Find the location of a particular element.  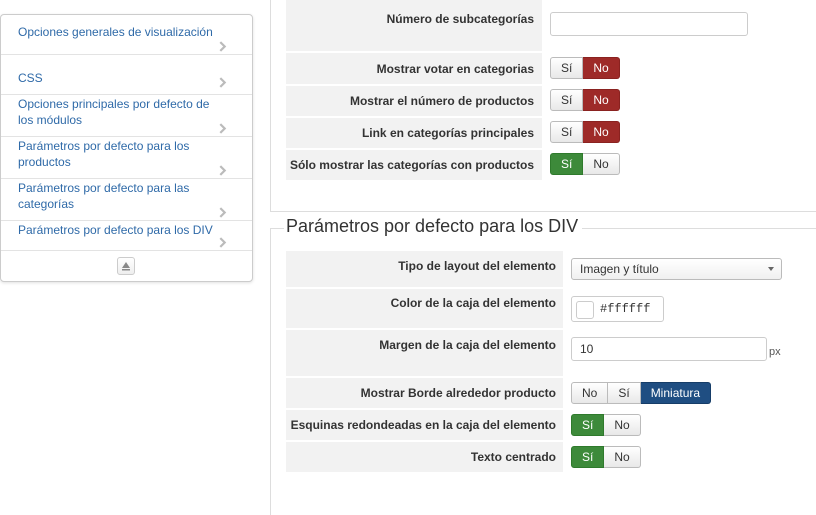

field-label: Margen de la caja del elemento is located at coordinates (467, 345).